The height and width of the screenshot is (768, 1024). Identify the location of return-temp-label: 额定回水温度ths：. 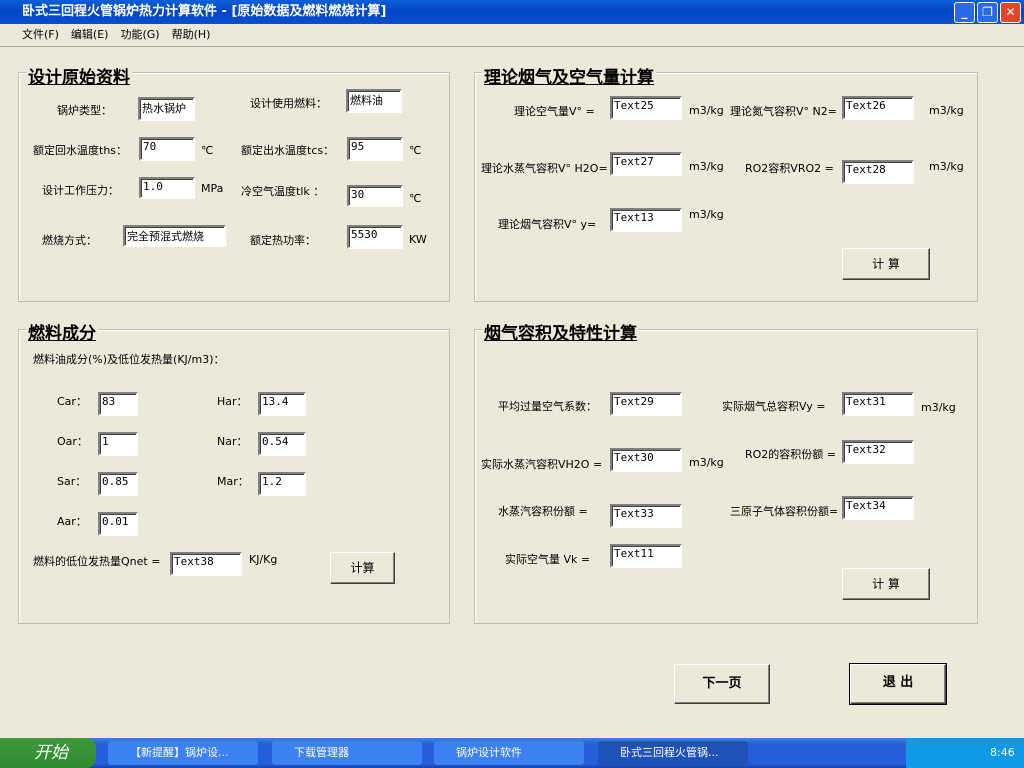
(80, 150).